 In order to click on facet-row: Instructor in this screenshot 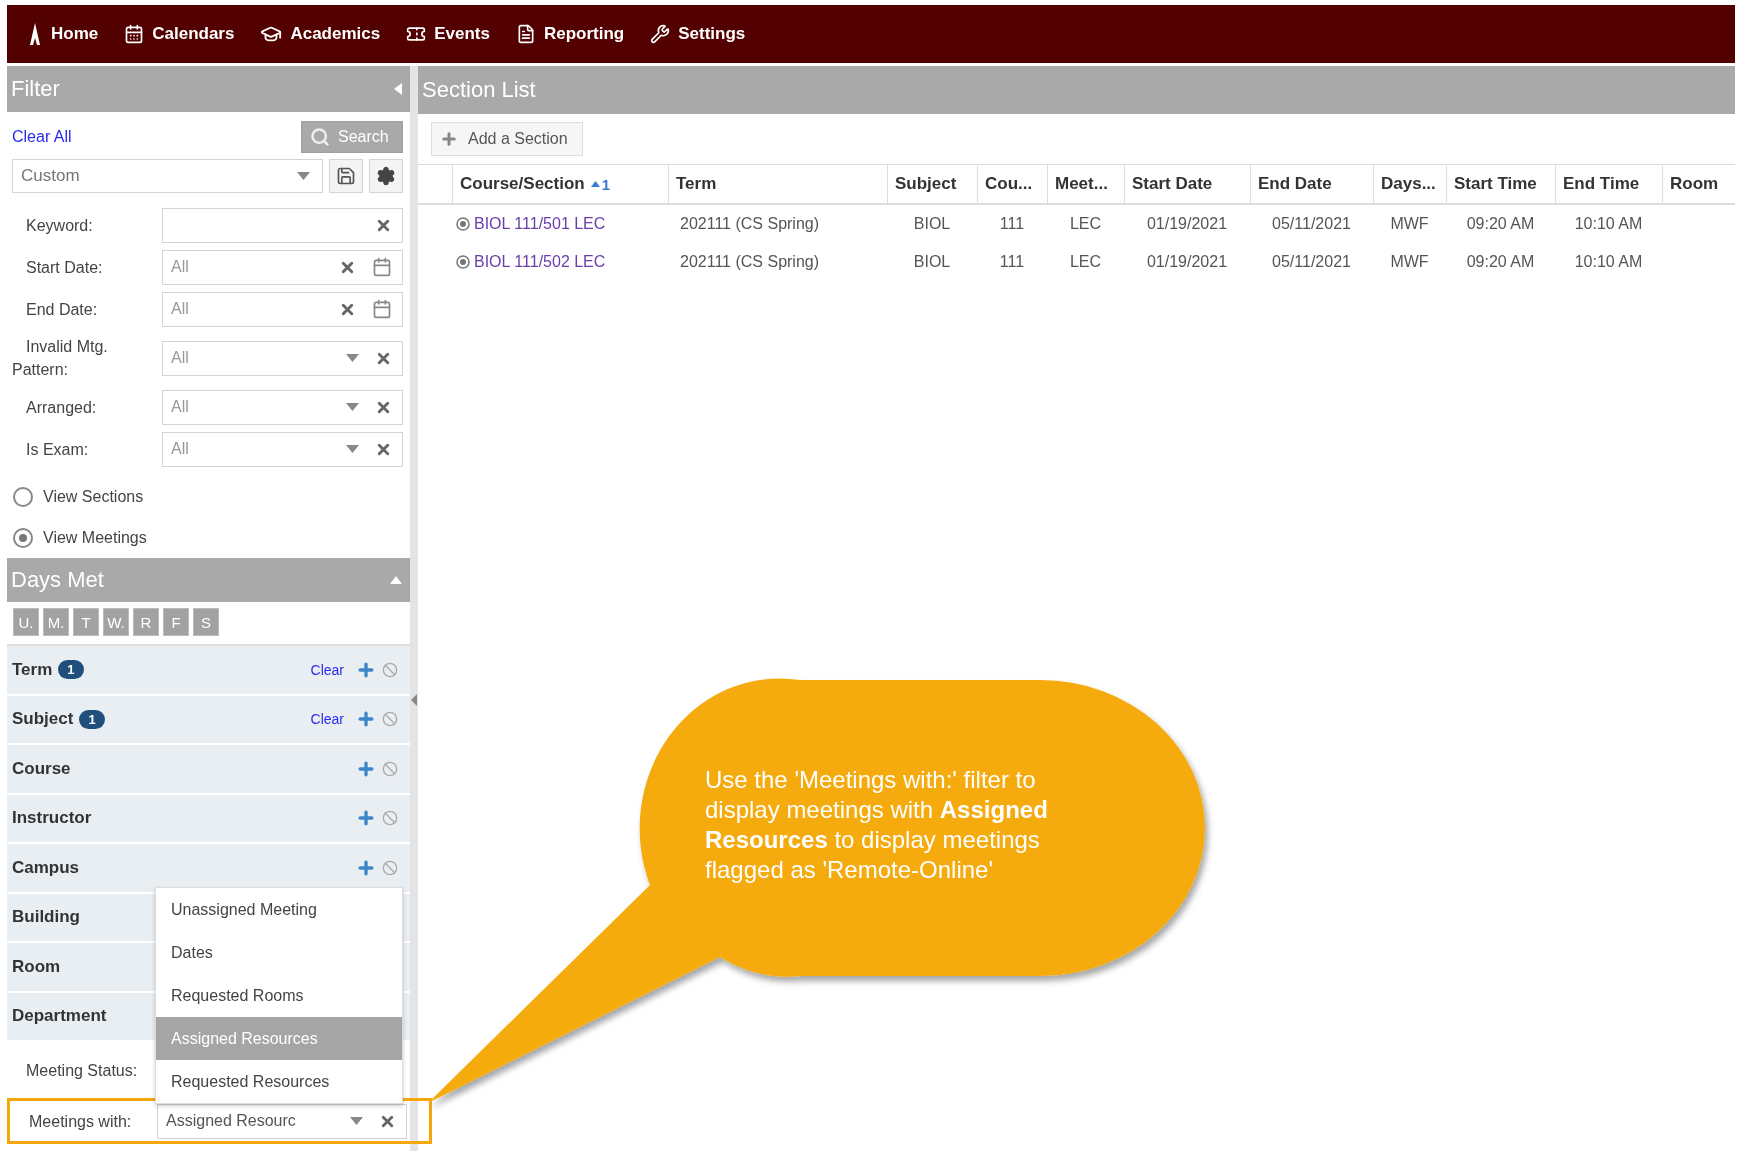, I will do `click(208, 819)`.